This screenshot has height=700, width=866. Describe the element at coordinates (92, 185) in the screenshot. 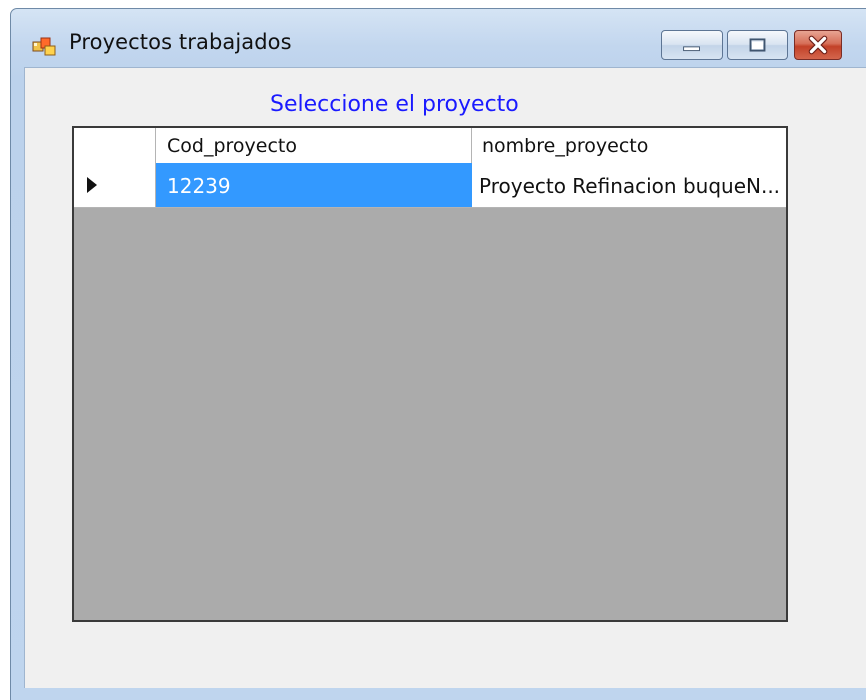

I see `current-row-arrow-icon` at that location.